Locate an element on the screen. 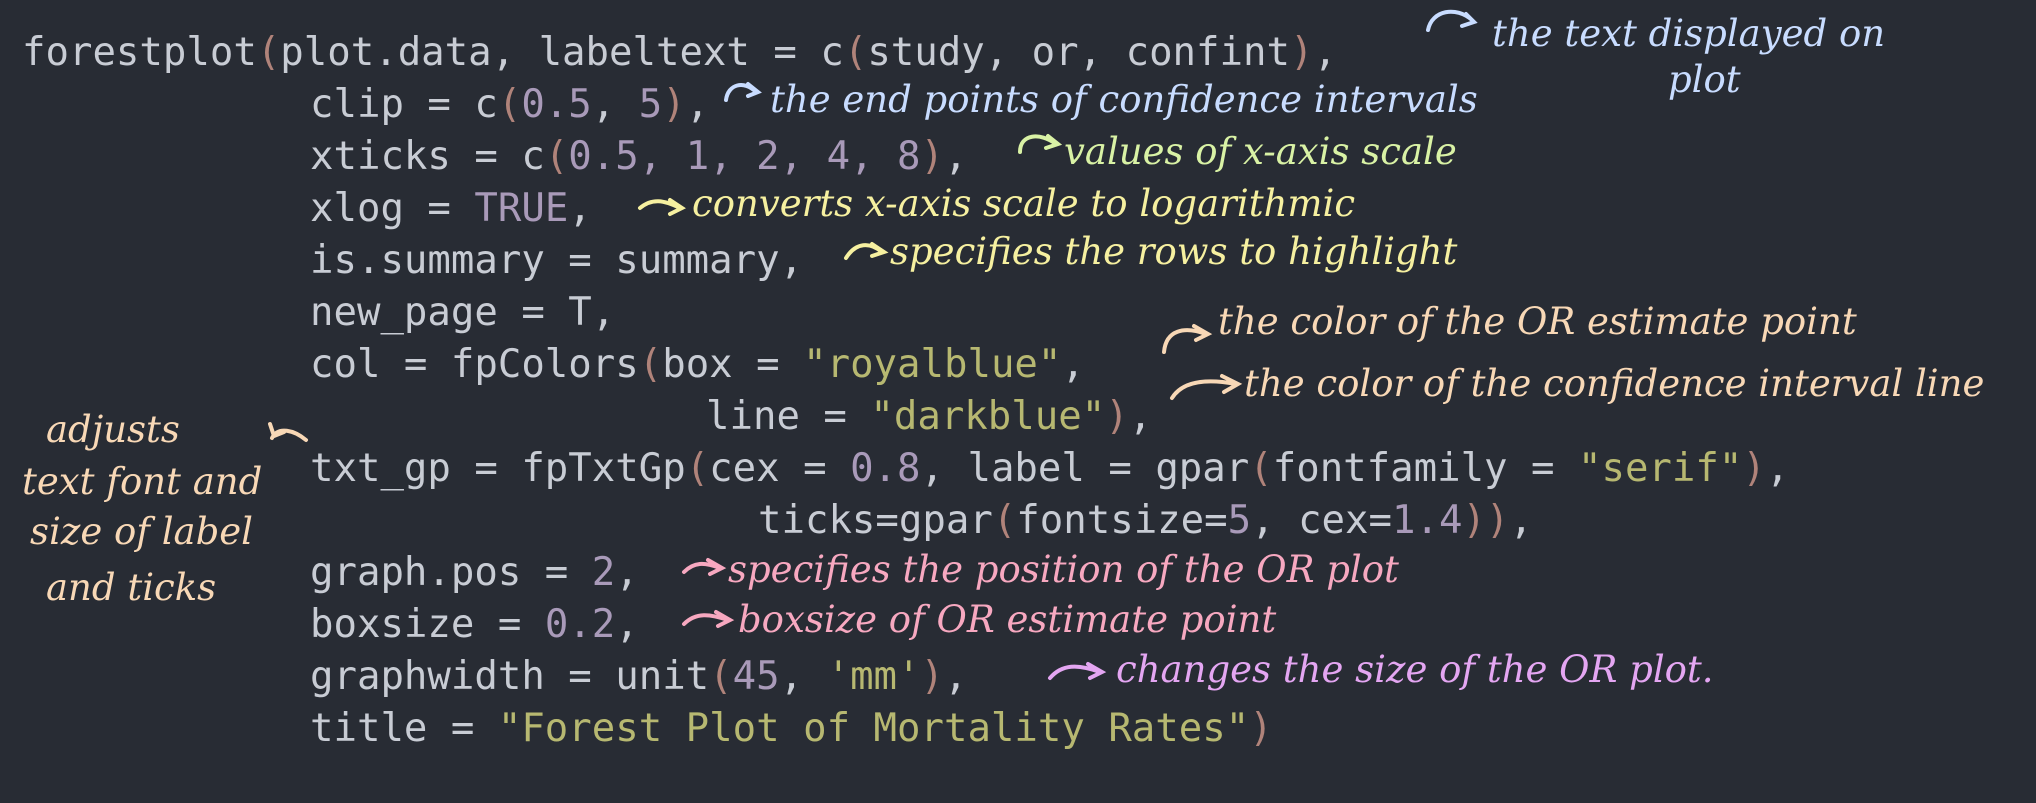  boxsize-arrow-icon is located at coordinates (708, 619).